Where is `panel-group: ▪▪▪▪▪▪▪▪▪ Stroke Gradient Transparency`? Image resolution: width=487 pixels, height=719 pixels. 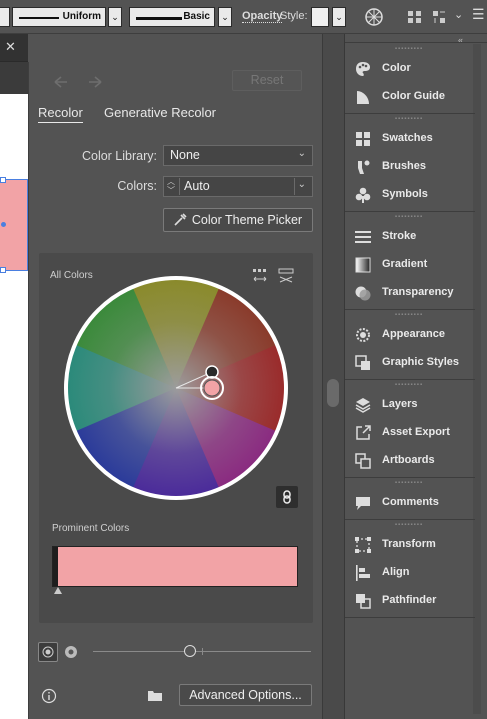 panel-group: ▪▪▪▪▪▪▪▪▪ Stroke Gradient Transparency is located at coordinates (410, 261).